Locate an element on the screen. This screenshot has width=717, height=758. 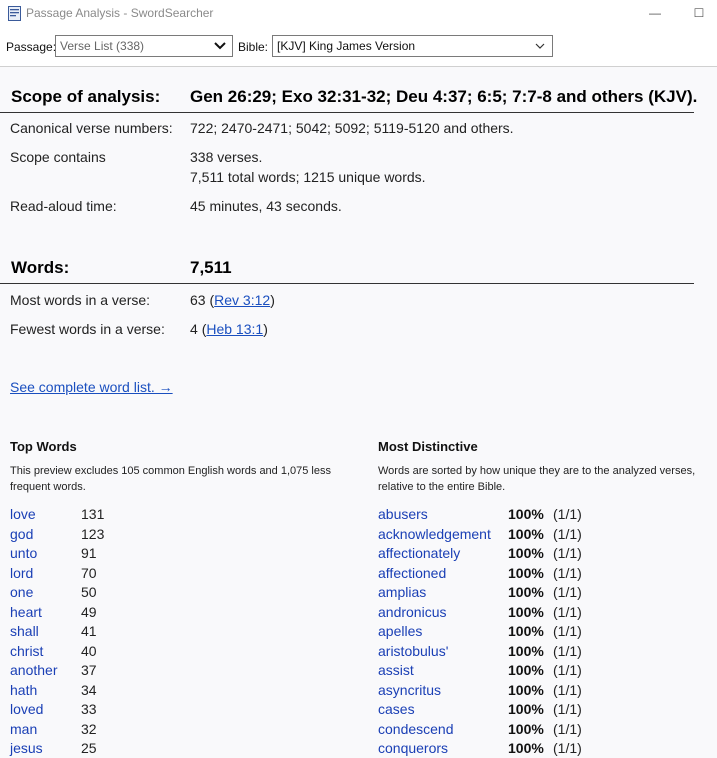
readaloud-value: 45 minutes, 43 seconds. is located at coordinates (266, 206).